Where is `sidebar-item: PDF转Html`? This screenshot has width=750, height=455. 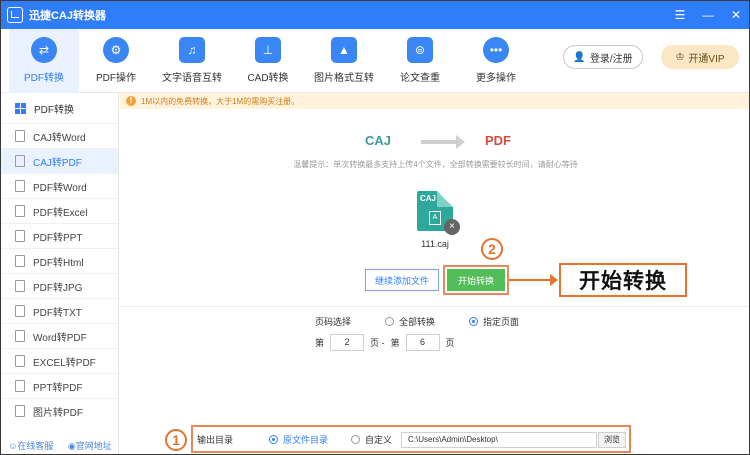
sidebar-item: PDF转Html is located at coordinates (59, 260).